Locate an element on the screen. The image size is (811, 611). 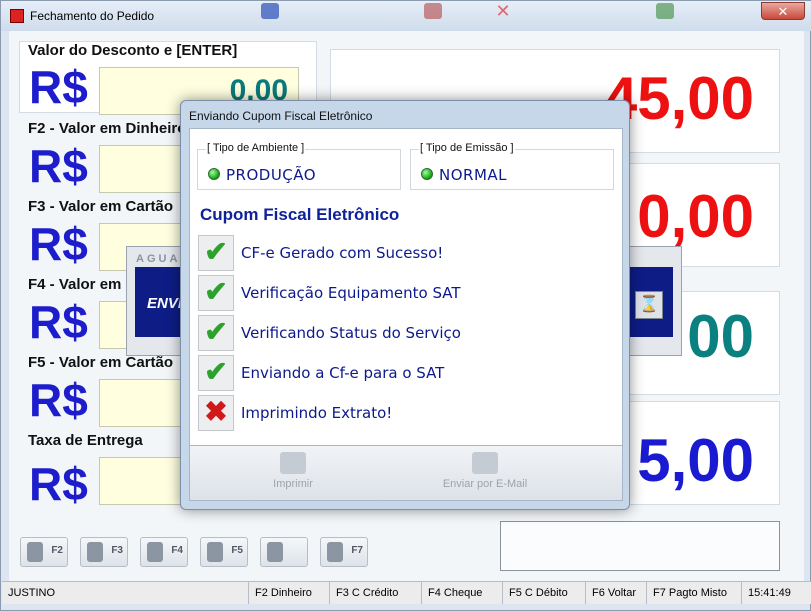
email-button: Enviar por E-Mail is located at coordinates (485, 474).